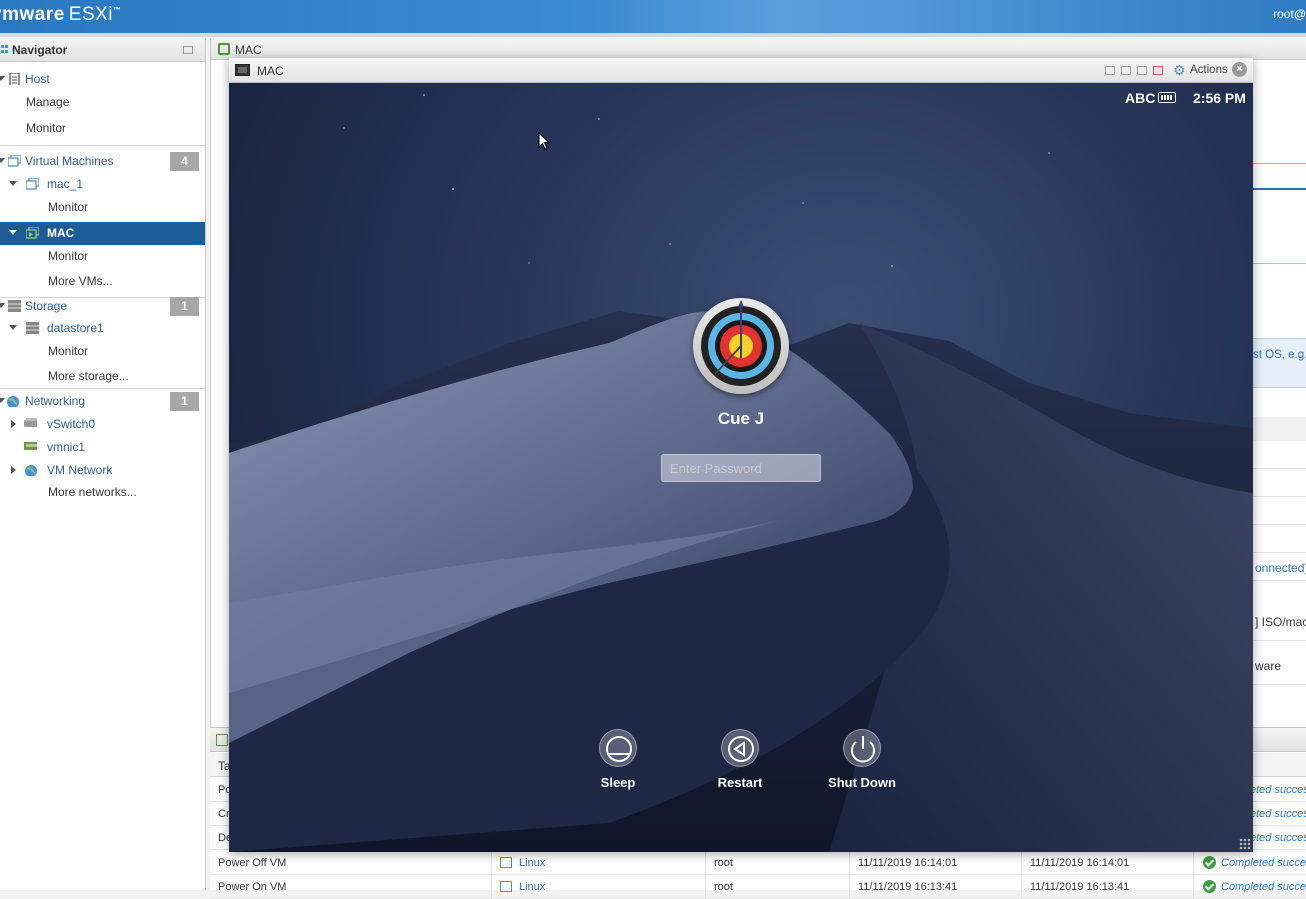 The height and width of the screenshot is (899, 1306). I want to click on nav-mac-monitor: Monitor, so click(102, 256).